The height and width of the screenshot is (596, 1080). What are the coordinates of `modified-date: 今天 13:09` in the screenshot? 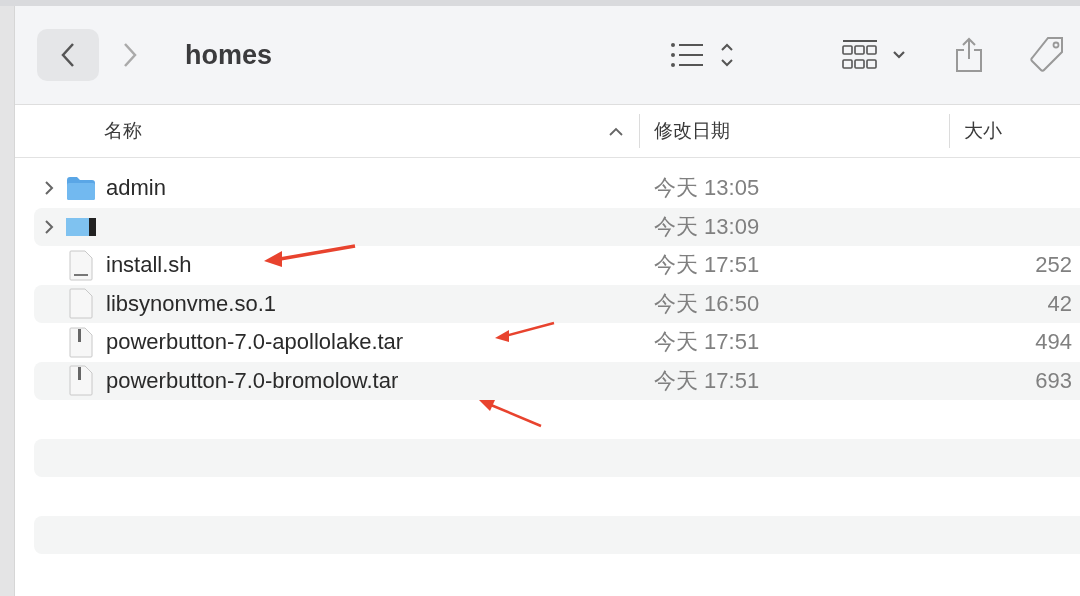 It's located at (707, 226).